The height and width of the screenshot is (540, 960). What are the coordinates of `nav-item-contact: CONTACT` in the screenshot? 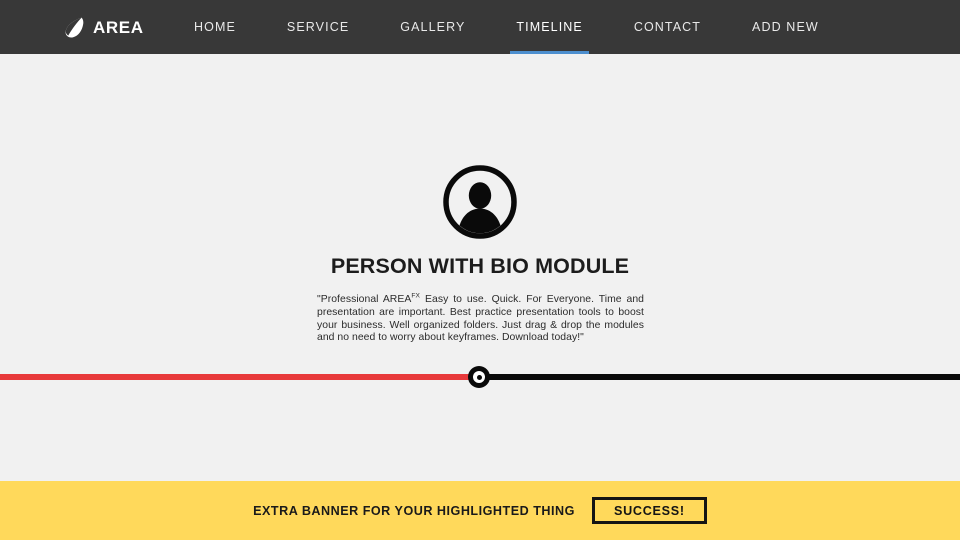 It's located at (667, 27).